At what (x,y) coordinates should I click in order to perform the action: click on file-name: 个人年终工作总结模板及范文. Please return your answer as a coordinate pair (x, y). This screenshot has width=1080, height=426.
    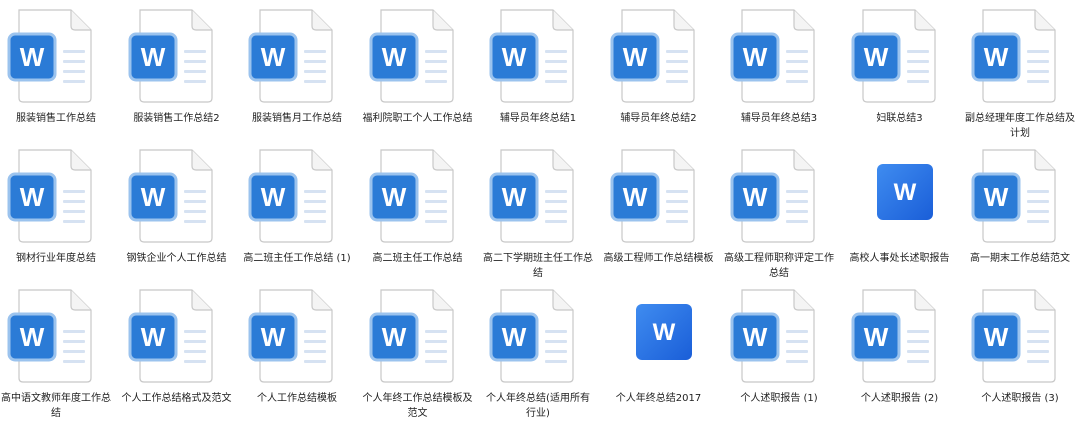
    Looking at the image, I should click on (417, 406).